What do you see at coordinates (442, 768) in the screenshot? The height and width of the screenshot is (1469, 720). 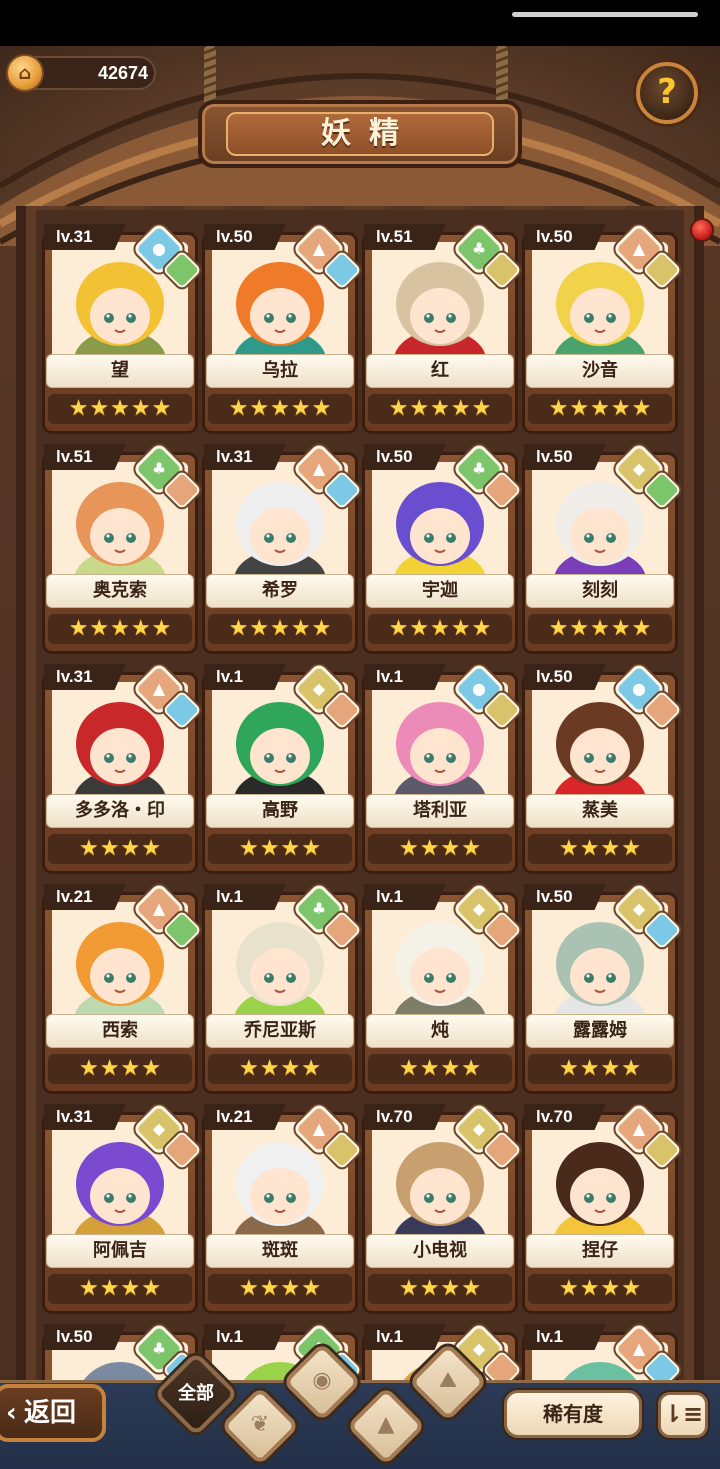 I see `fairy-card: lv.1 ● 塔利亚 ★ ★ ★ ★` at bounding box center [442, 768].